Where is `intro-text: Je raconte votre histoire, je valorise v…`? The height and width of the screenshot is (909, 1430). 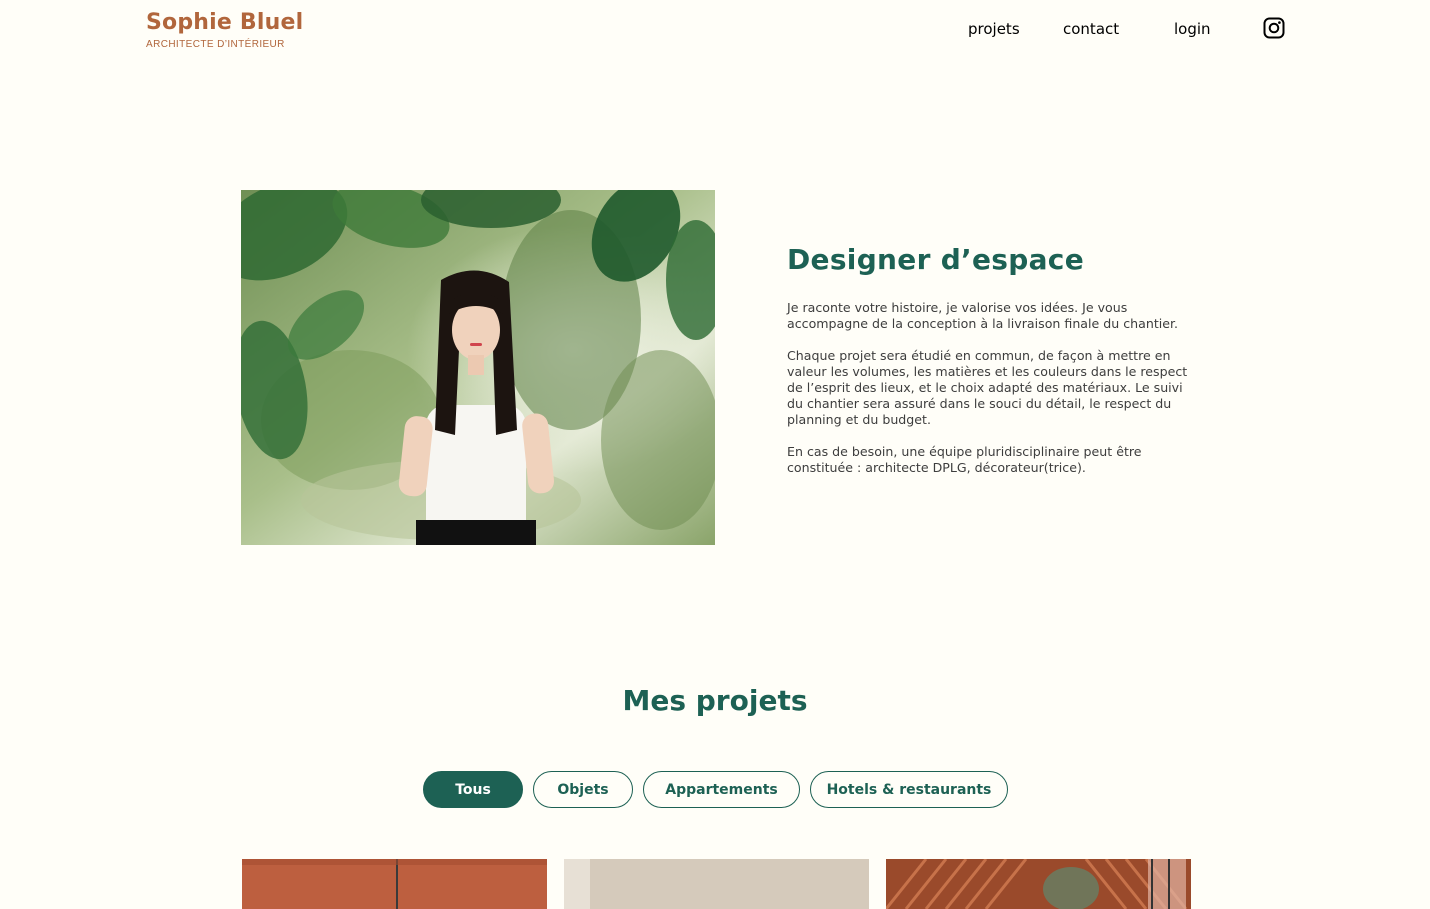
intro-text: Je raconte votre histoire, je valorise v… is located at coordinates (990, 396).